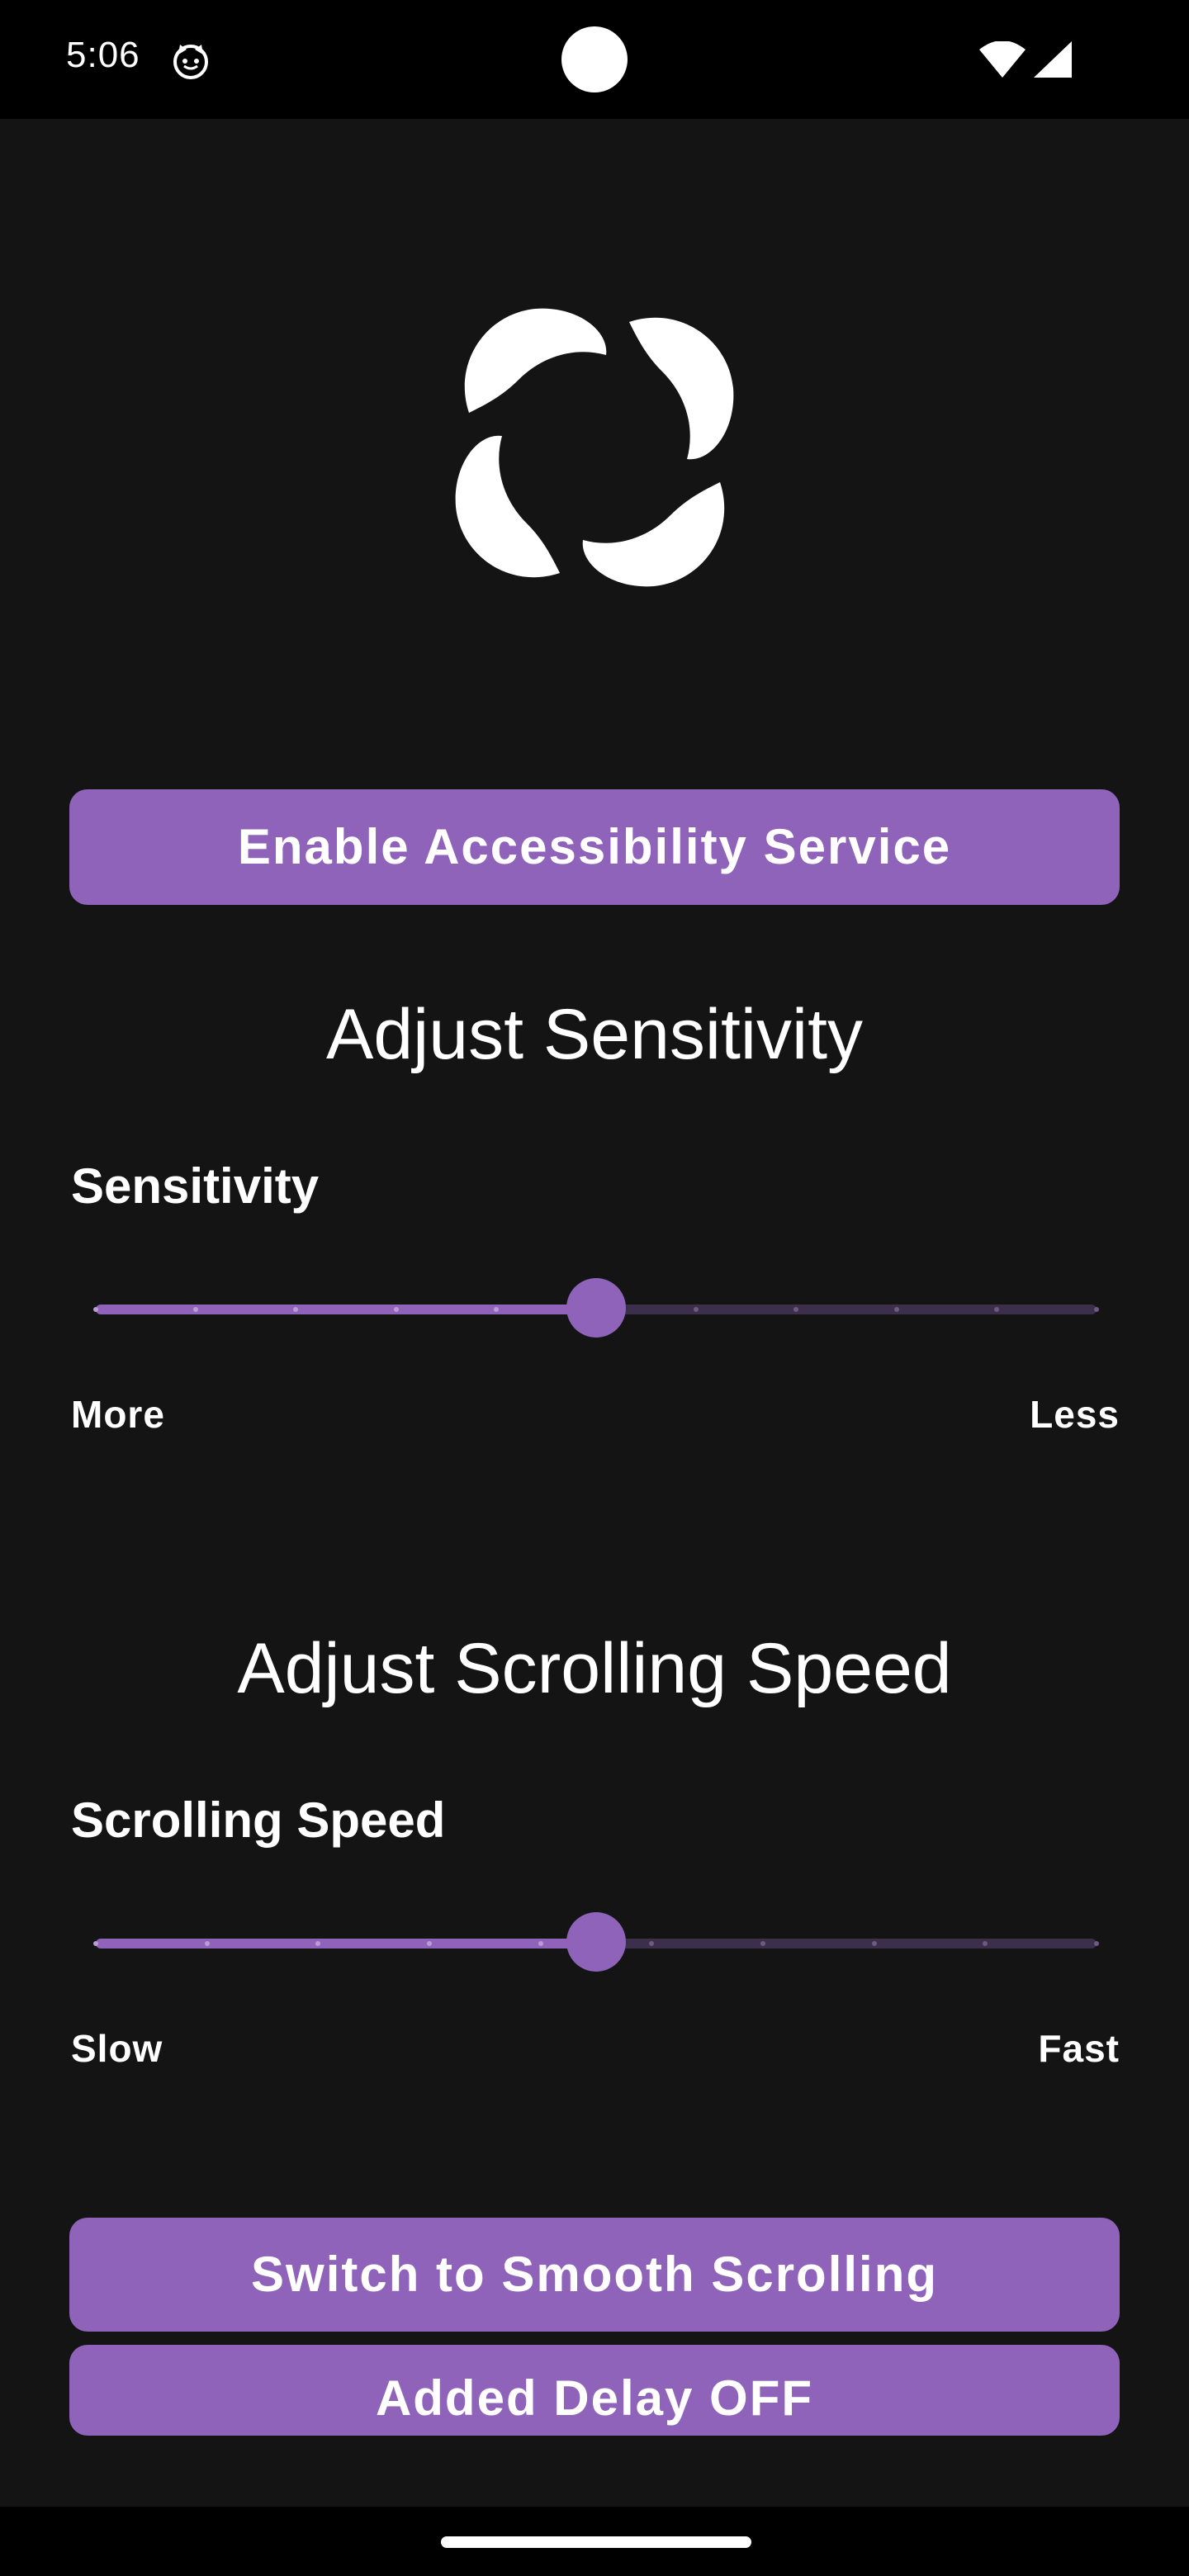 Image resolution: width=1189 pixels, height=2576 pixels. I want to click on scrolling-speed-min-label: Slow, so click(117, 2048).